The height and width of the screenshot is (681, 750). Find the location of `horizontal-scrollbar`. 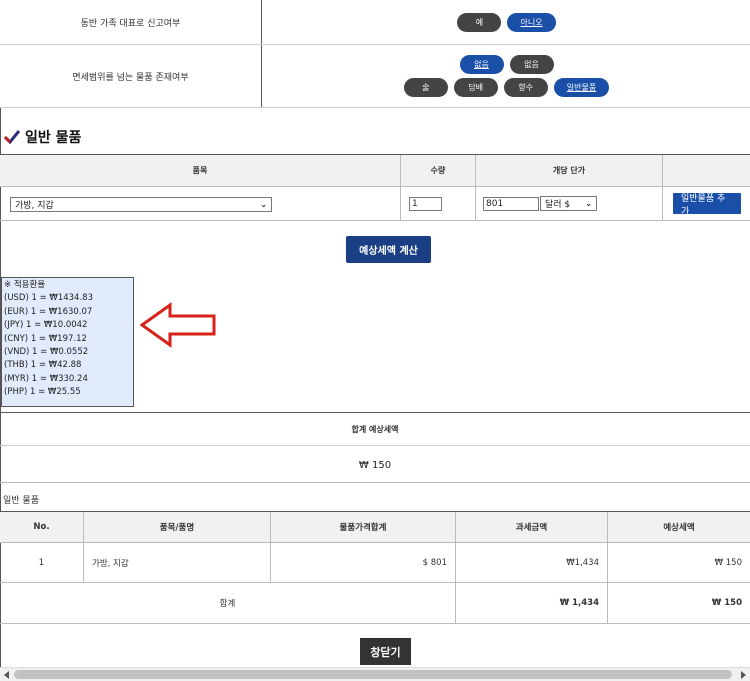

horizontal-scrollbar is located at coordinates (375, 674).